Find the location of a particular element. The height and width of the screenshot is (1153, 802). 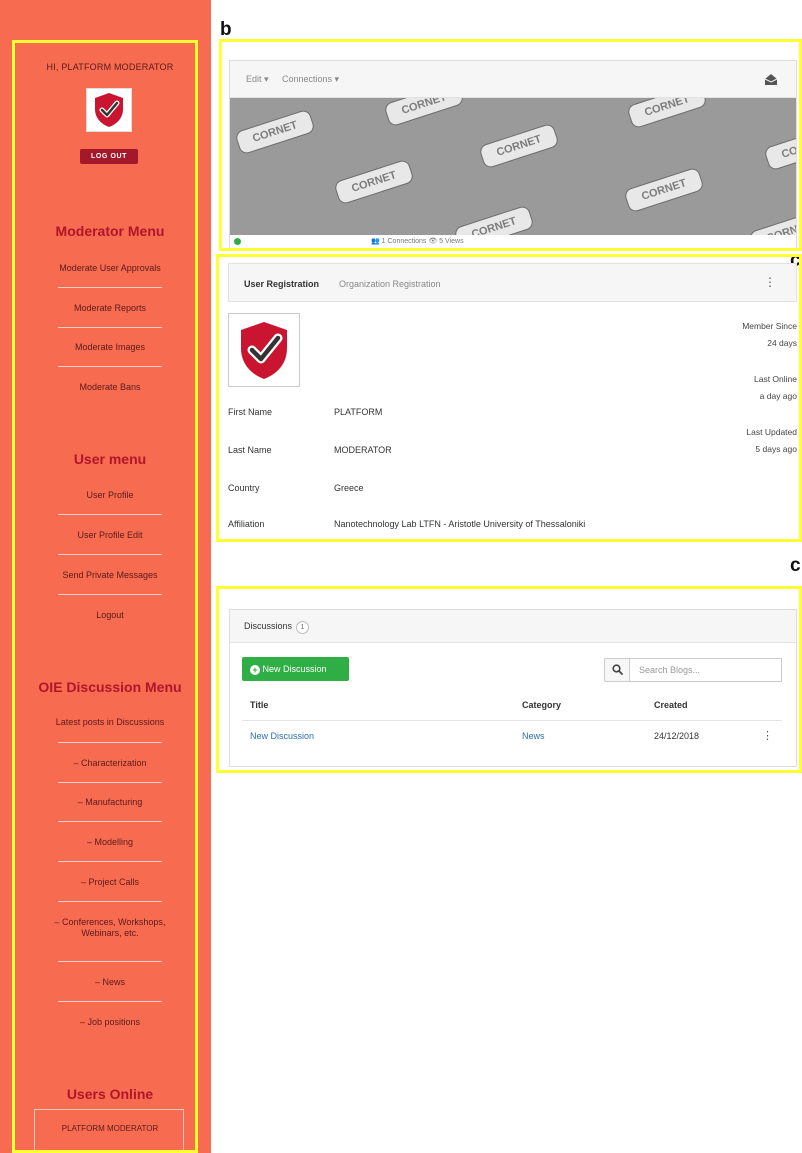

panel-label-d: c is located at coordinates (795, 565).